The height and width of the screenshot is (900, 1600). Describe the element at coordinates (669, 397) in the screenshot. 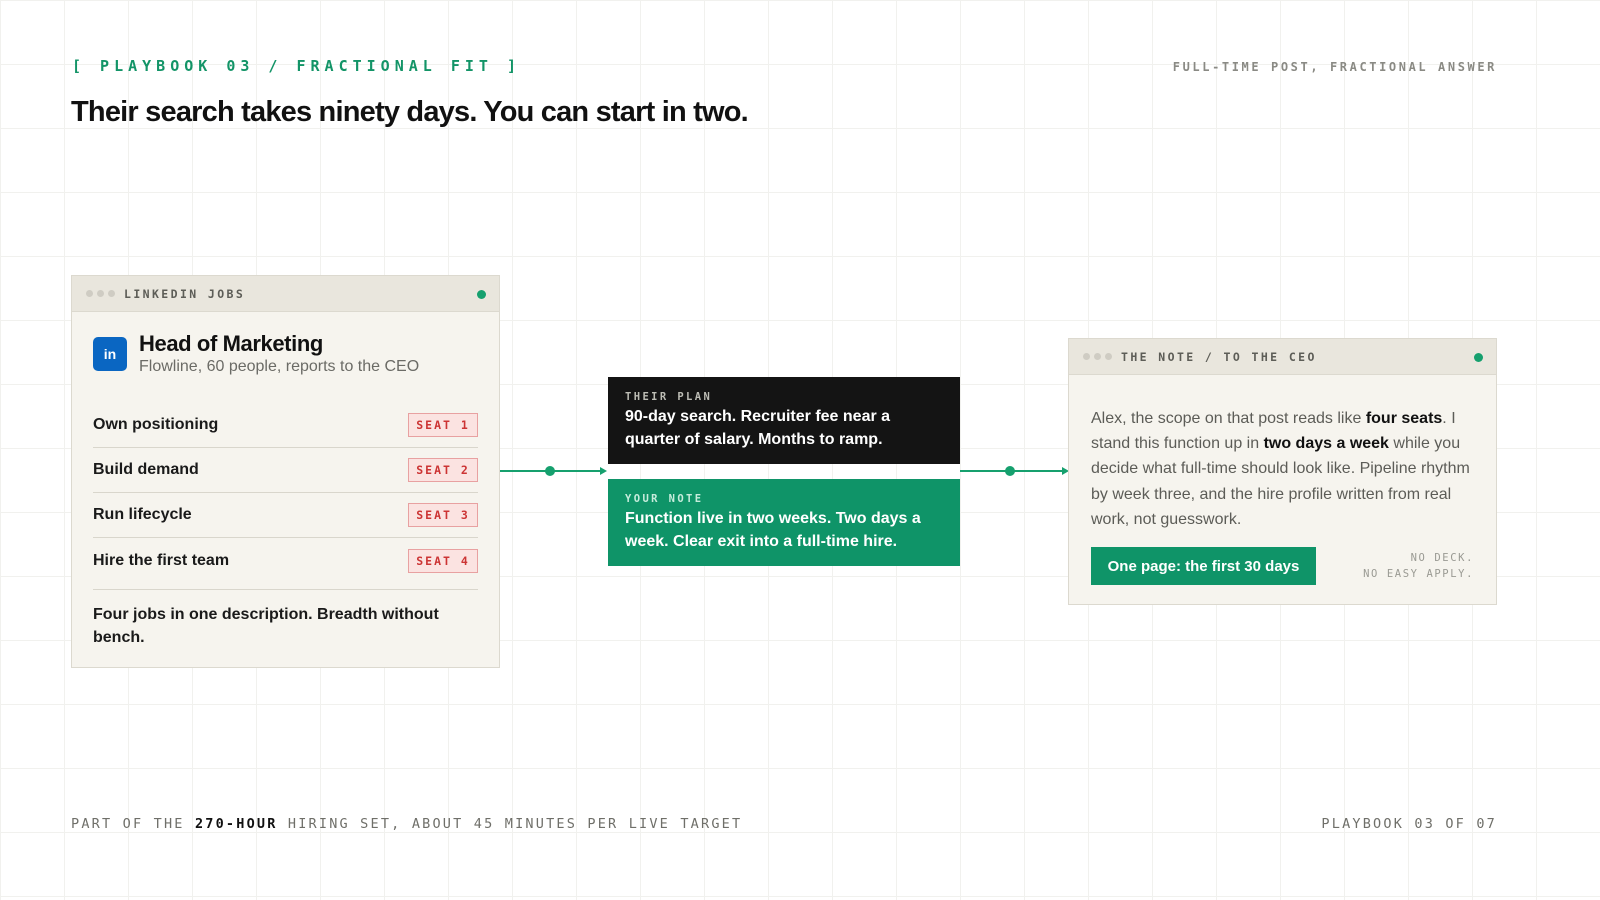

I see `their-plan-kicker: THEIR PLAN` at that location.